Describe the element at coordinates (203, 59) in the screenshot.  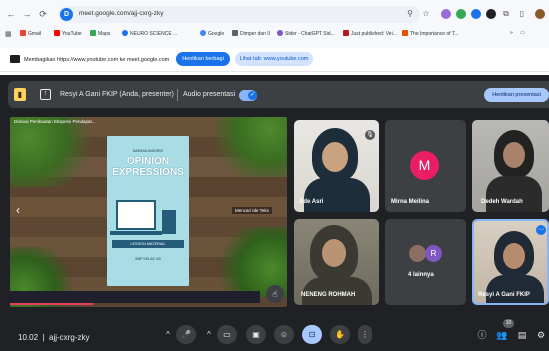
I see `stop-sharing-button: Hentikan berbagi` at that location.